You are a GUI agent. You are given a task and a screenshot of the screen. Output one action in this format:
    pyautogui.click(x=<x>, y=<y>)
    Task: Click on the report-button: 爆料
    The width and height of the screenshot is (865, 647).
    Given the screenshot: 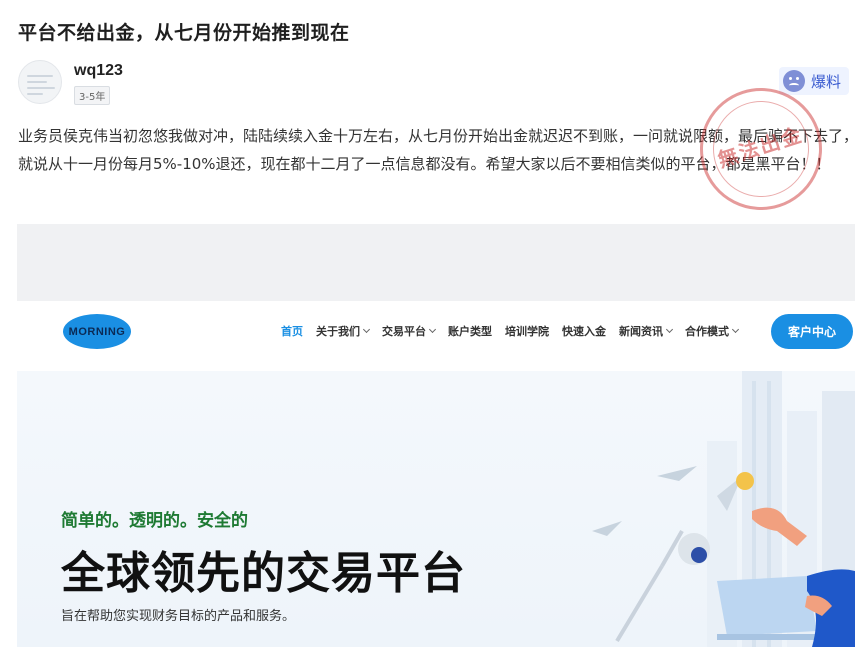 What is the action you would take?
    pyautogui.click(x=813, y=81)
    